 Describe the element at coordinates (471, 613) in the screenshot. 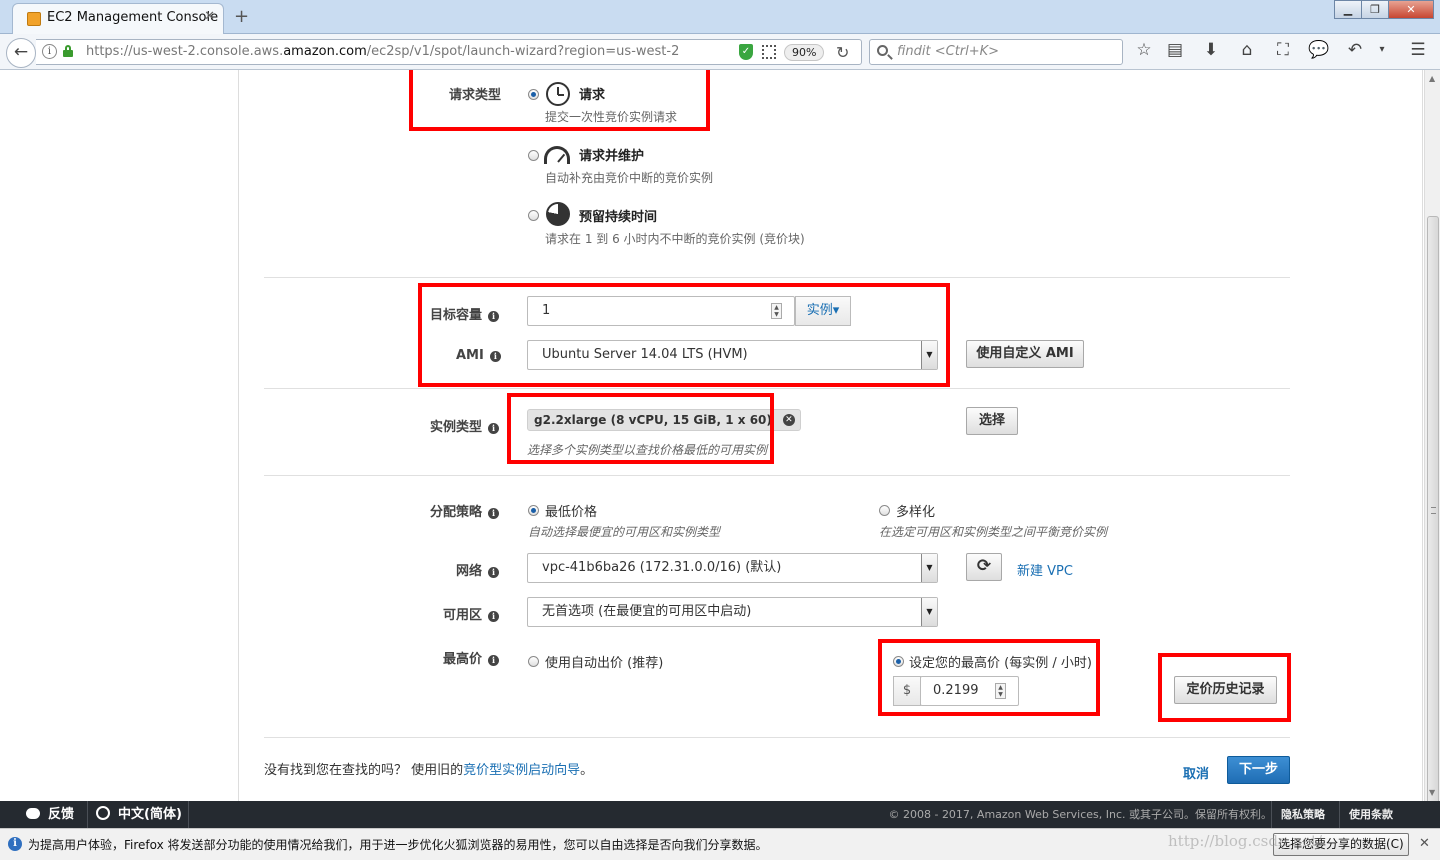

I see `availability-zone-label: 可用区 i` at that location.